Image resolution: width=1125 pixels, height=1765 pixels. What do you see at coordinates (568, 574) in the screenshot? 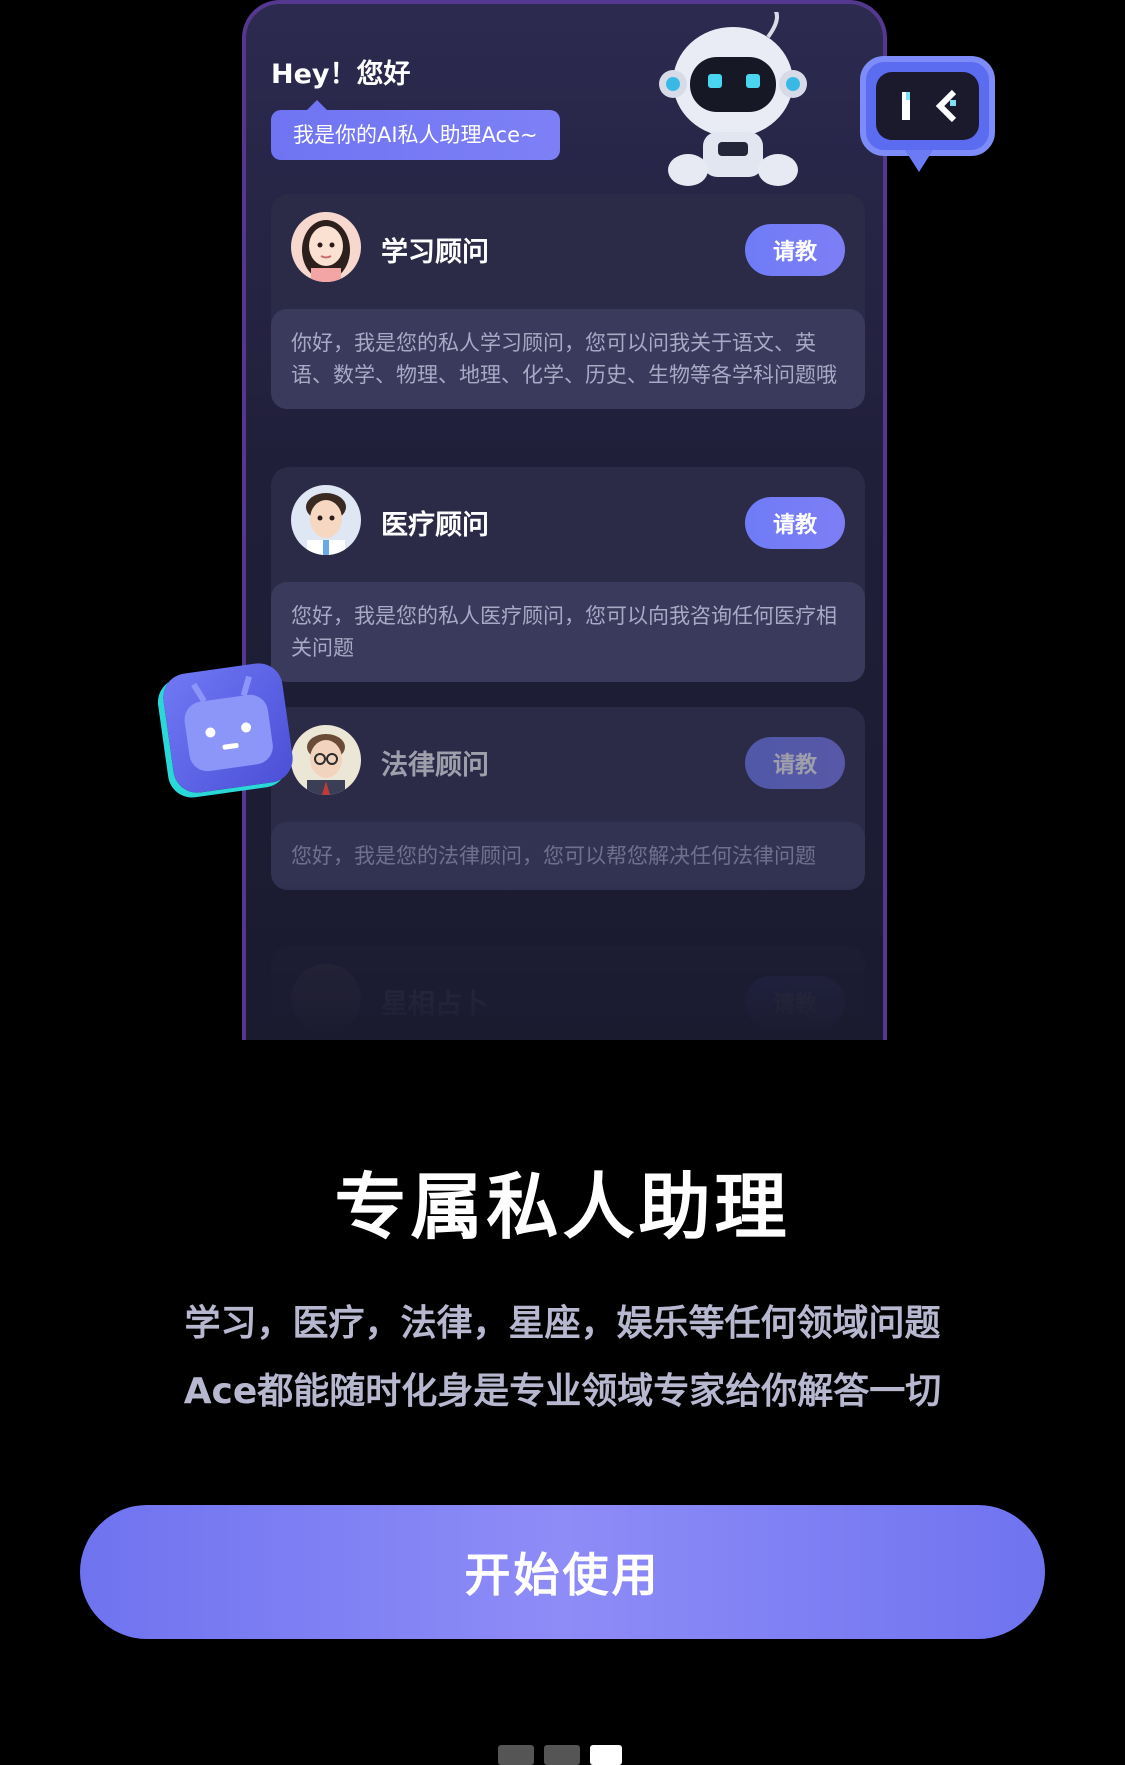
I see `advisor-card-medical: 医疗顾问 请教 您好，我是您的私人医疗顾问，您可以向我咨询任何医疗相关问题` at bounding box center [568, 574].